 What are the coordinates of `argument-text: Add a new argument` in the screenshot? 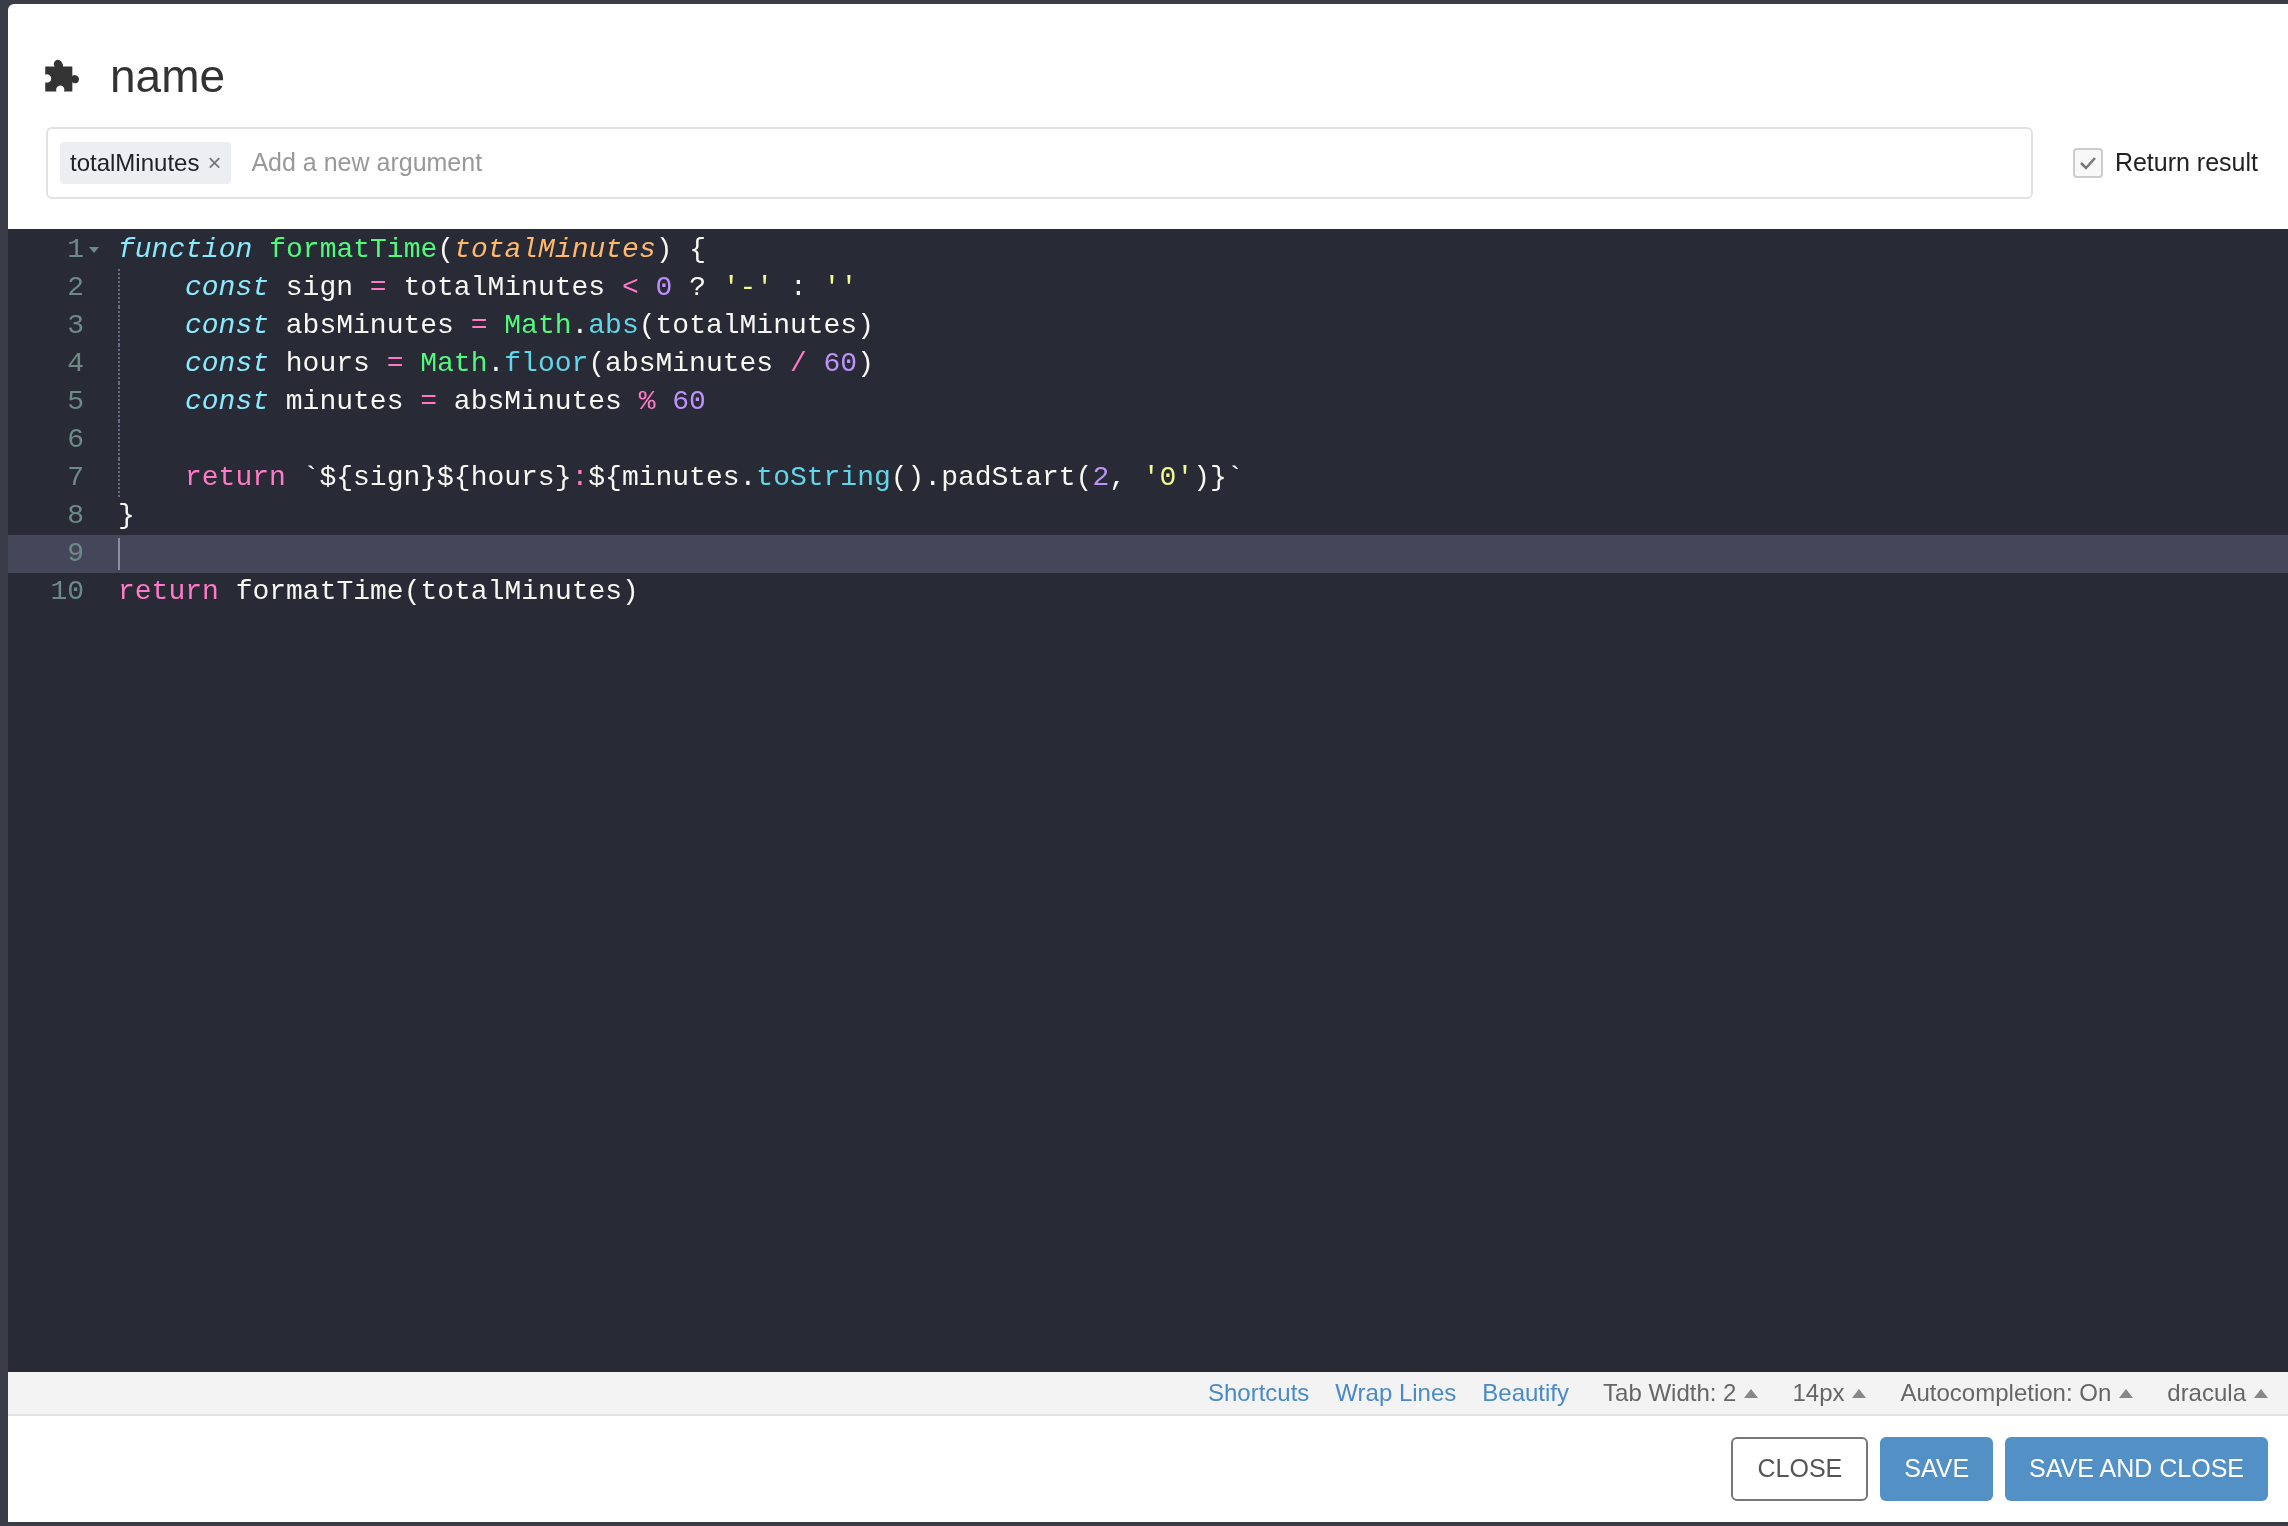 It's located at (1135, 163).